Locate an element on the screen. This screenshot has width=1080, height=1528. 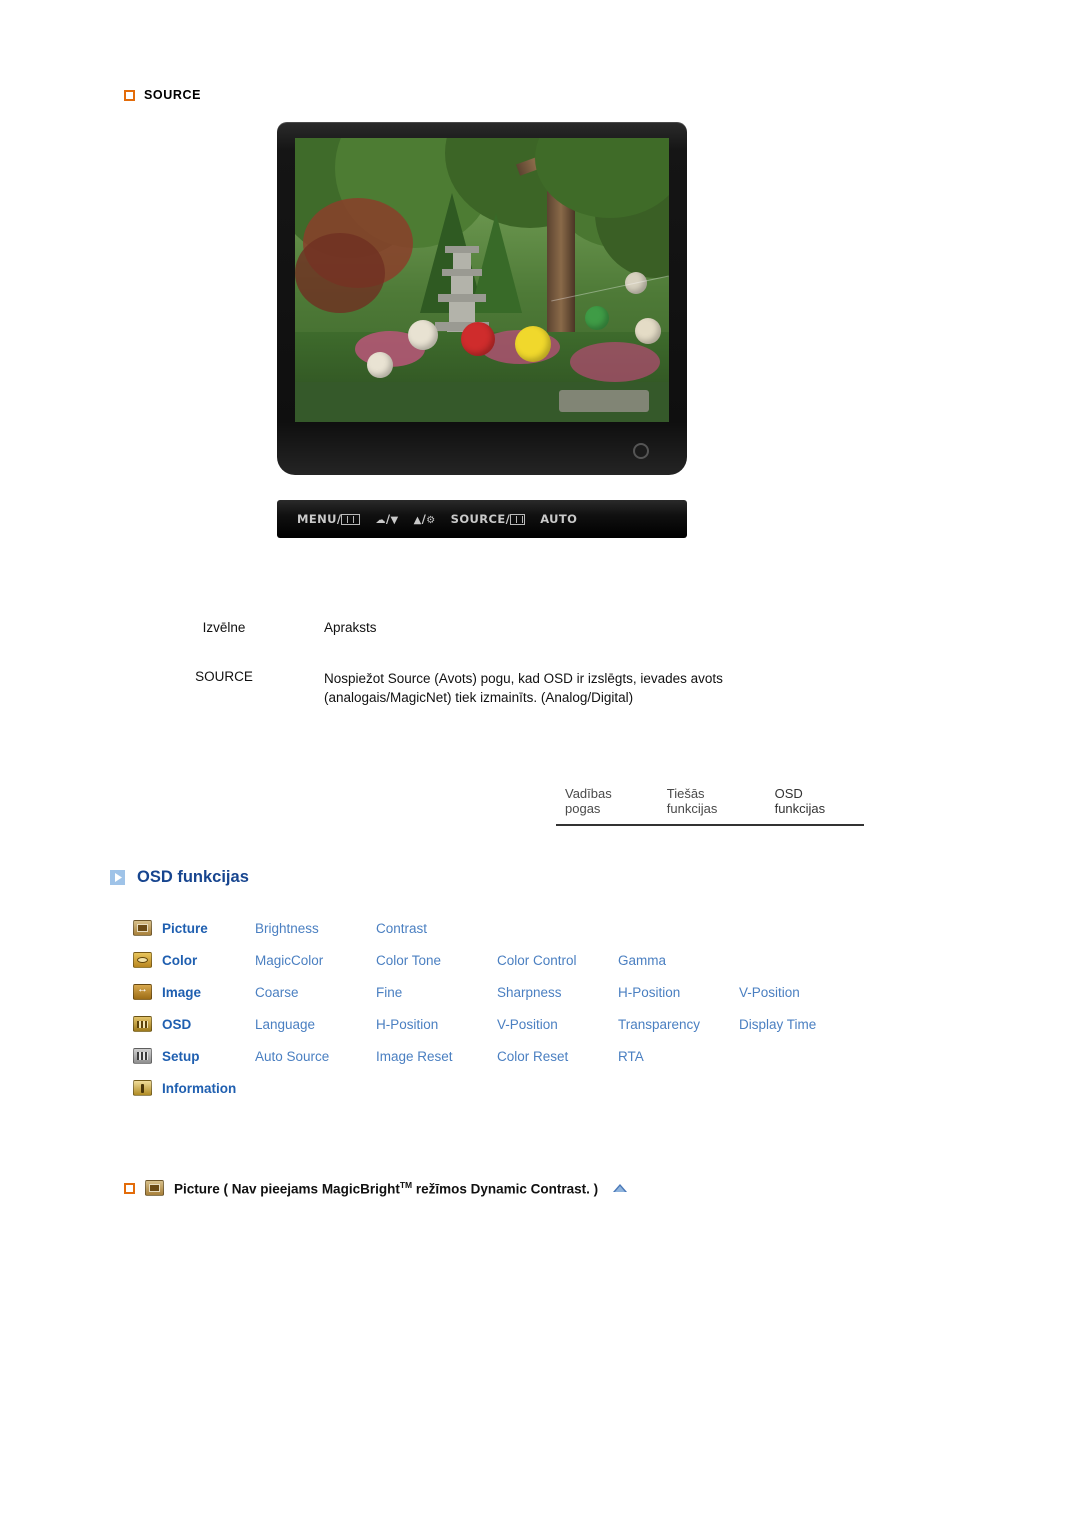
blue-arrow-icon is located at coordinates (117, 877).